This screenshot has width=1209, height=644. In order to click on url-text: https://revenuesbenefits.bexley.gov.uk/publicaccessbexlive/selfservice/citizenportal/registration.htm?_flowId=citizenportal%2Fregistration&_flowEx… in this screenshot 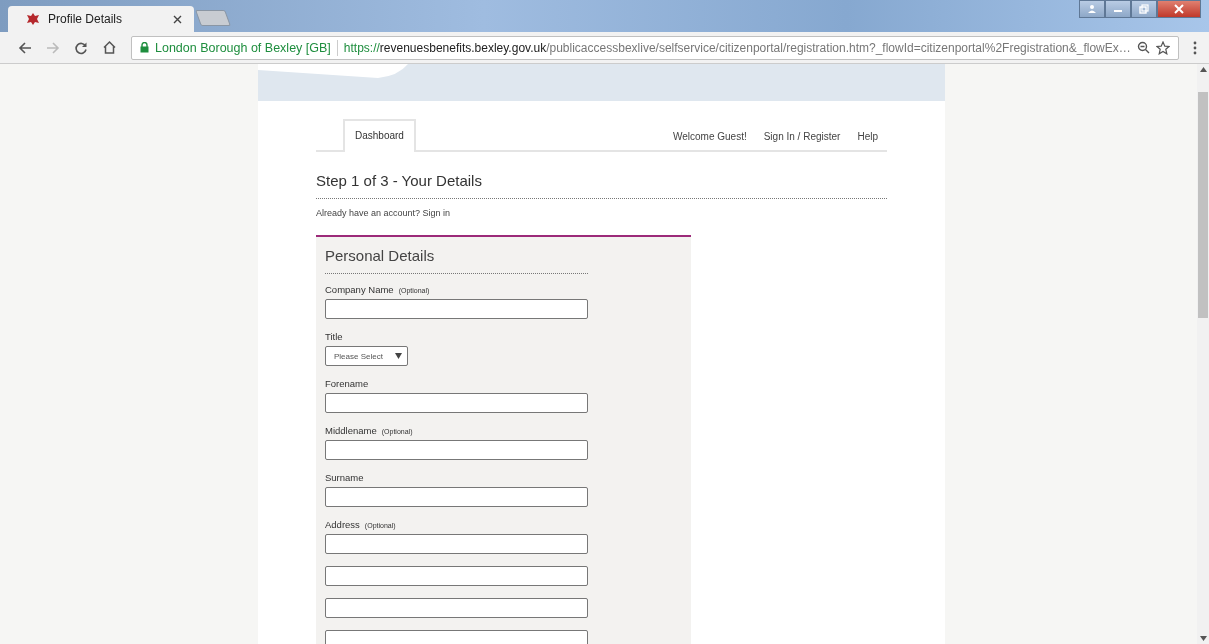, I will do `click(737, 47)`.